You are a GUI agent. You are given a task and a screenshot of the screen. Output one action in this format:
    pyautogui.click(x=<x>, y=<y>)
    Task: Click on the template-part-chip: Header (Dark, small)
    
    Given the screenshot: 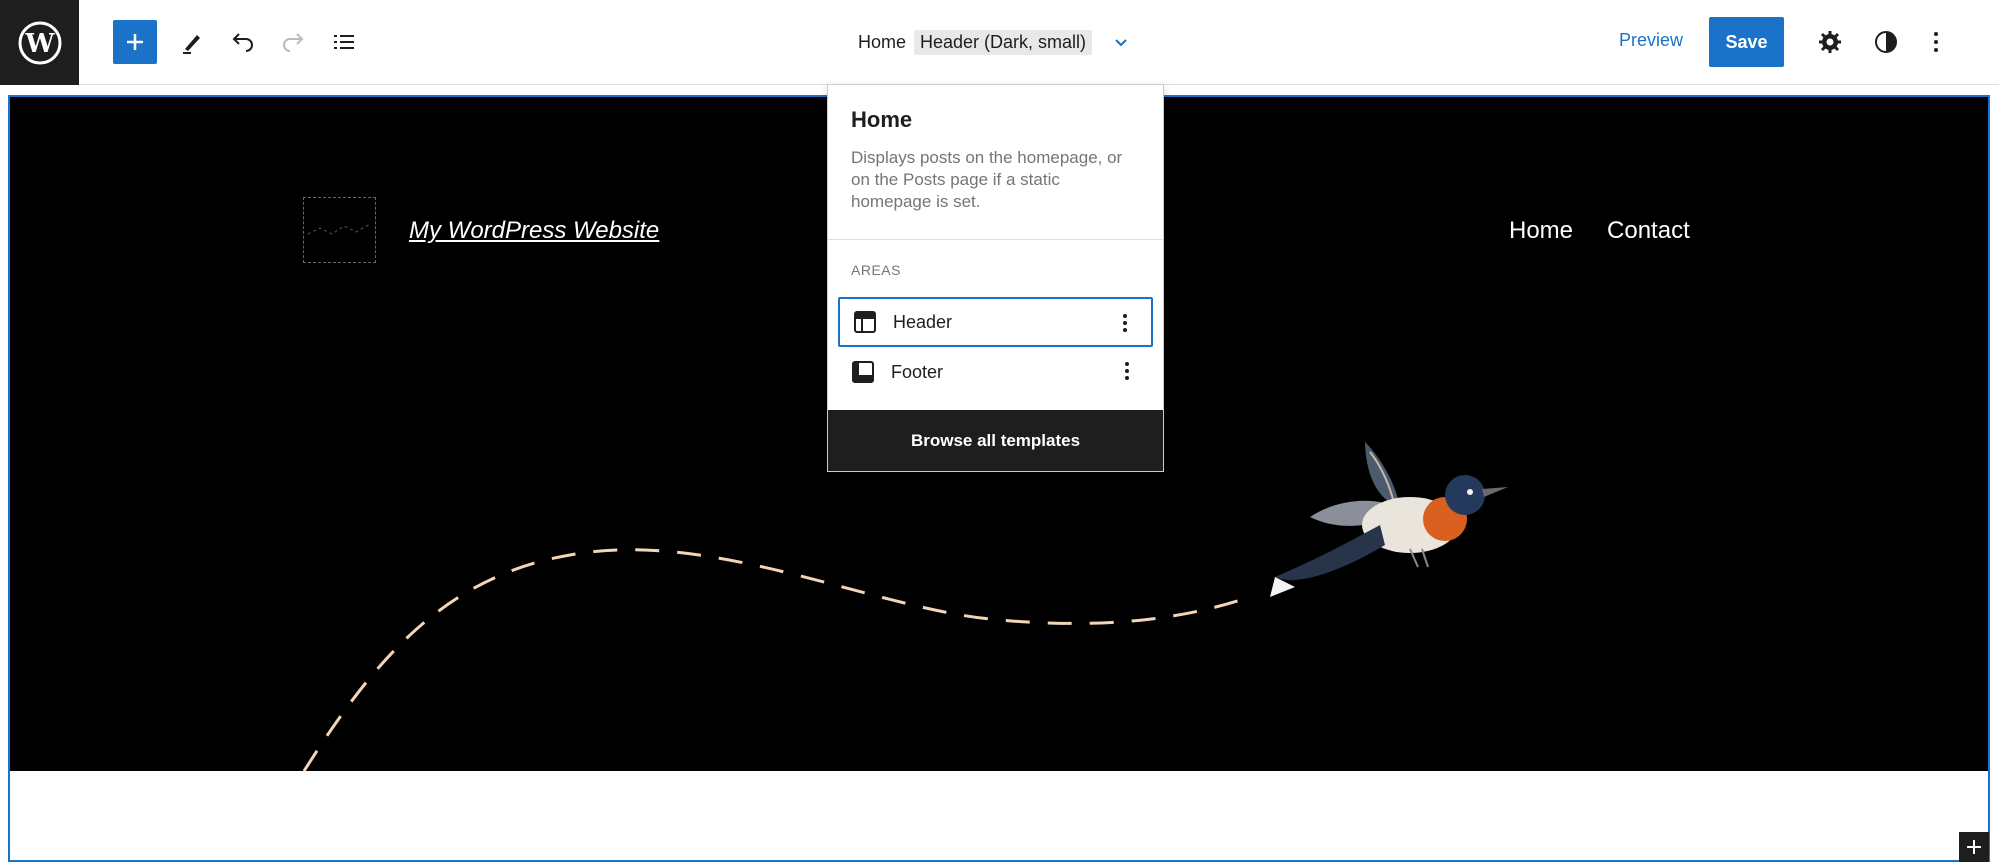 What is the action you would take?
    pyautogui.click(x=1003, y=42)
    